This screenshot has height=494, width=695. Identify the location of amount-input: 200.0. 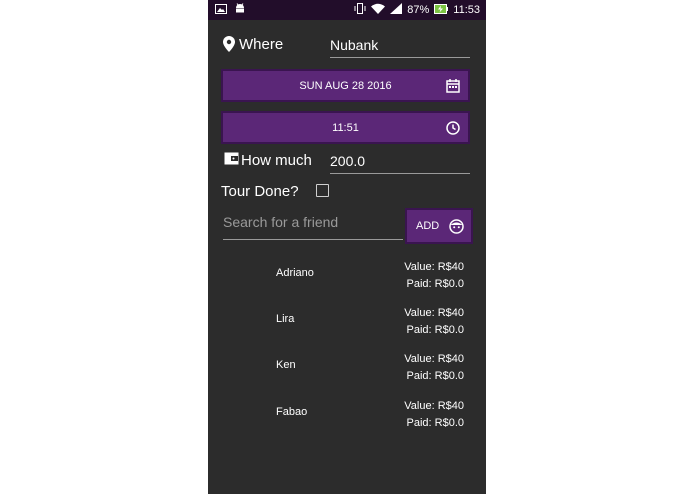
(400, 163).